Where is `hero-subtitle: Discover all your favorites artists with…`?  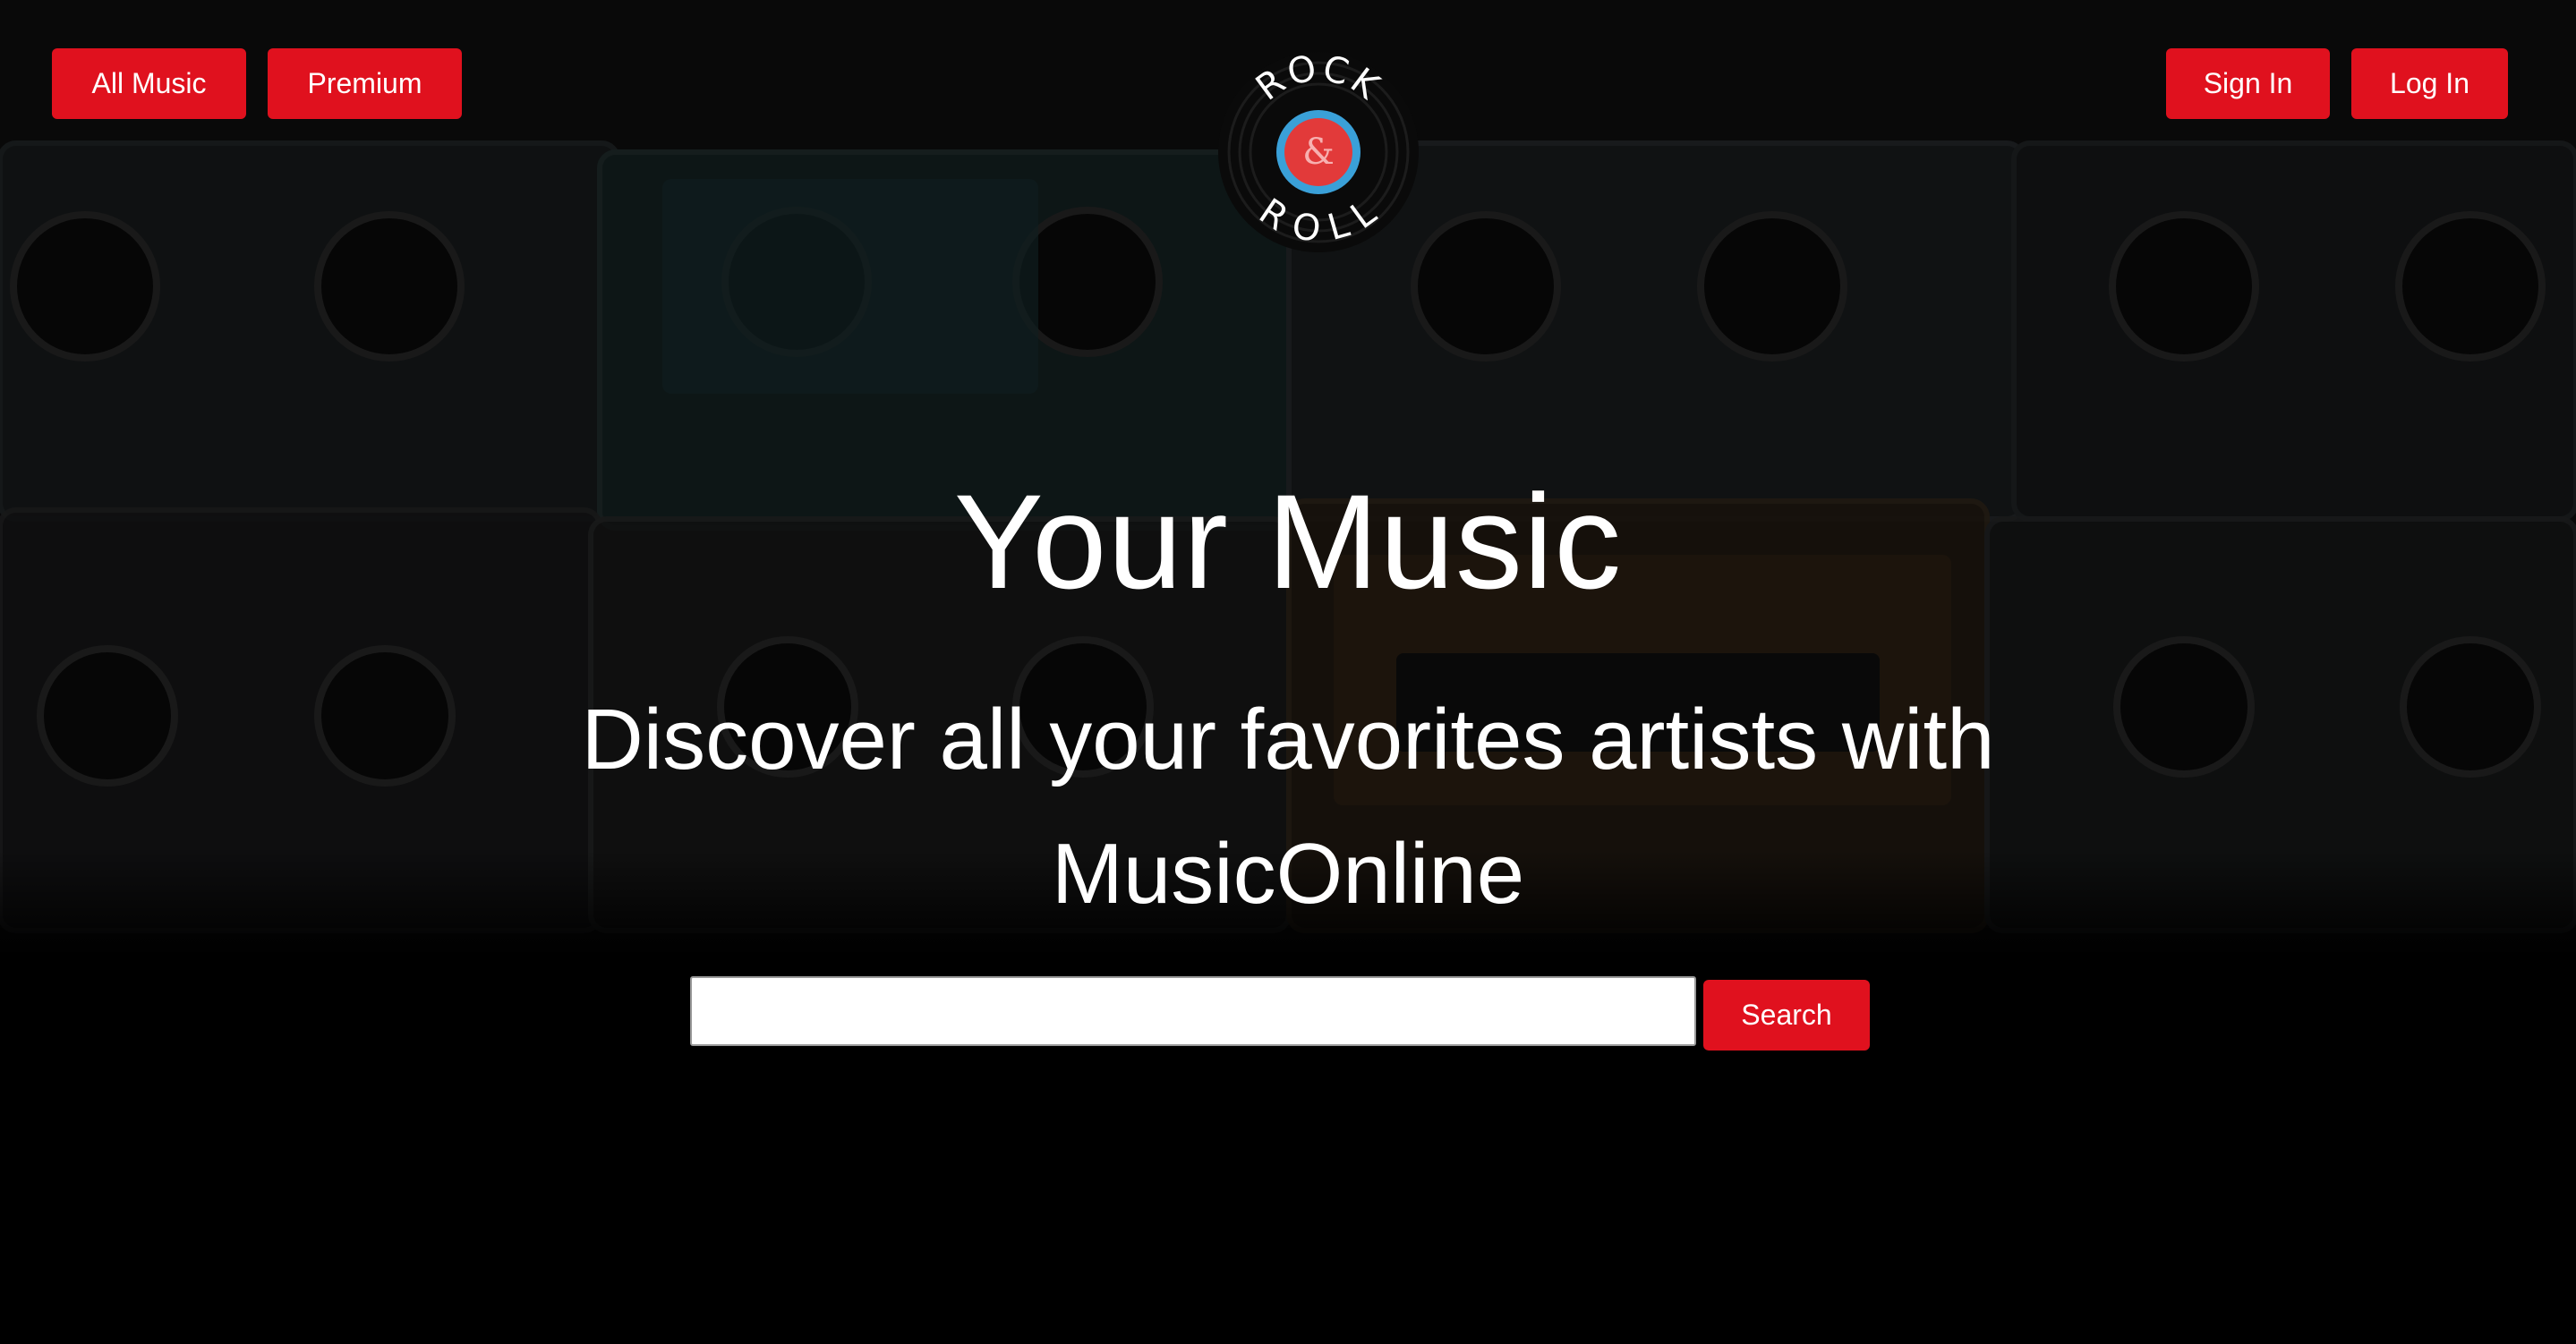
hero-subtitle: Discover all your favorites artists with… is located at coordinates (1288, 807).